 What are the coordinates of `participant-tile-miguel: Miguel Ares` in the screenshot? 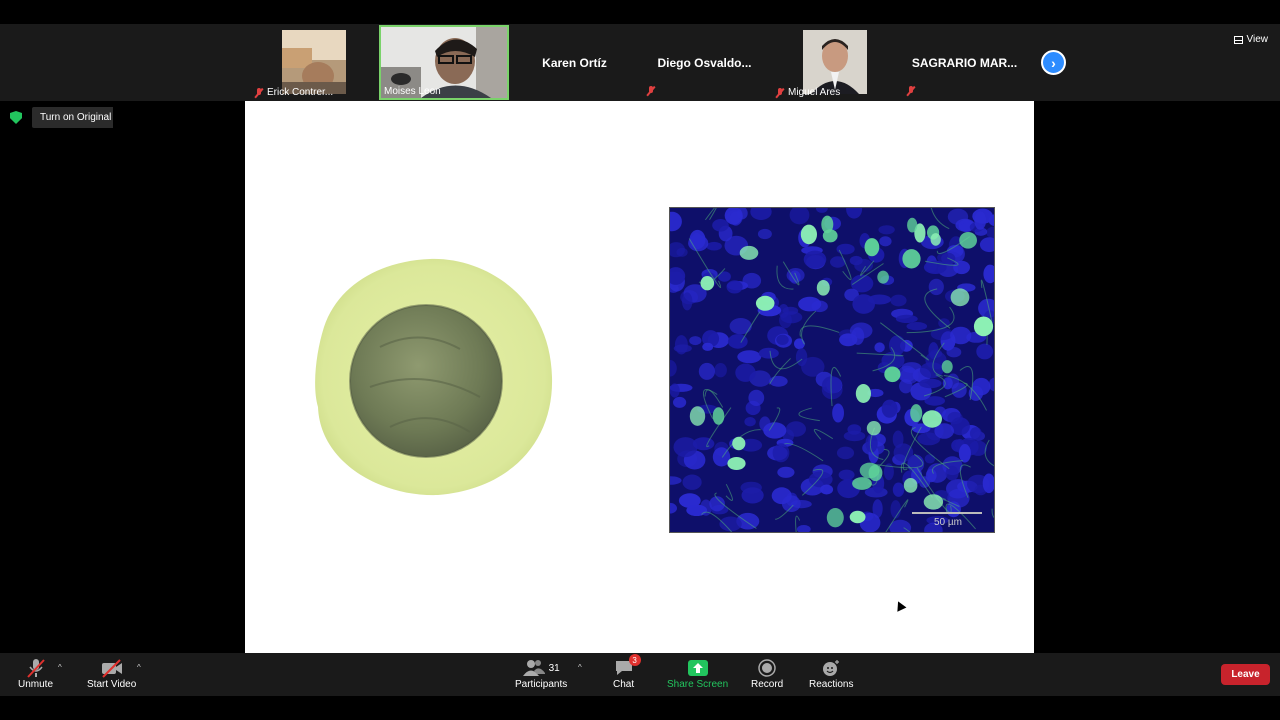 It's located at (834, 62).